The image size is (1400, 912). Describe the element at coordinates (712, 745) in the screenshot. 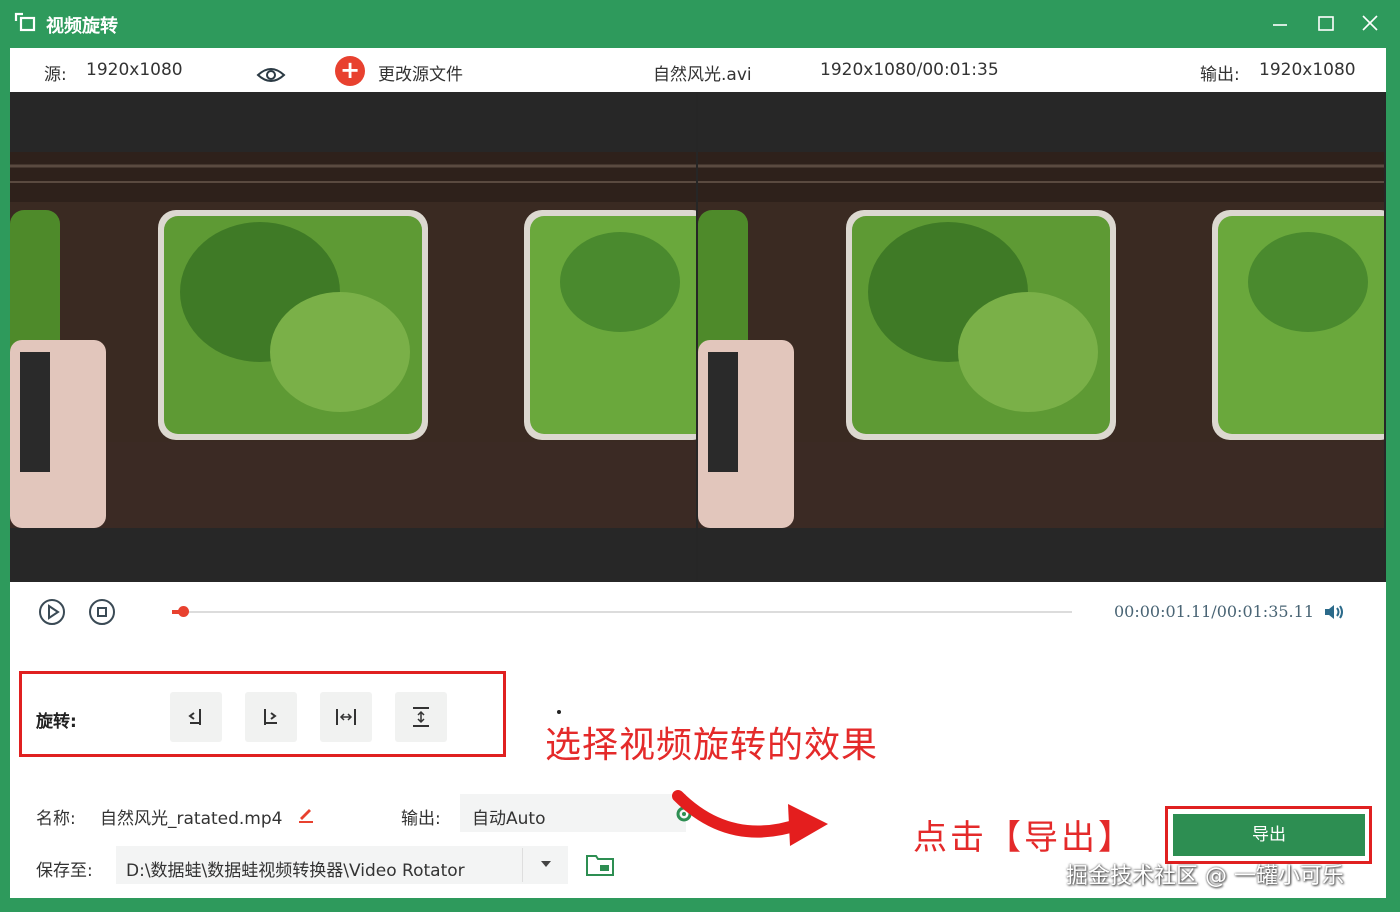

I see `annotation-choose-effect: 选择视频旋转的效果` at that location.